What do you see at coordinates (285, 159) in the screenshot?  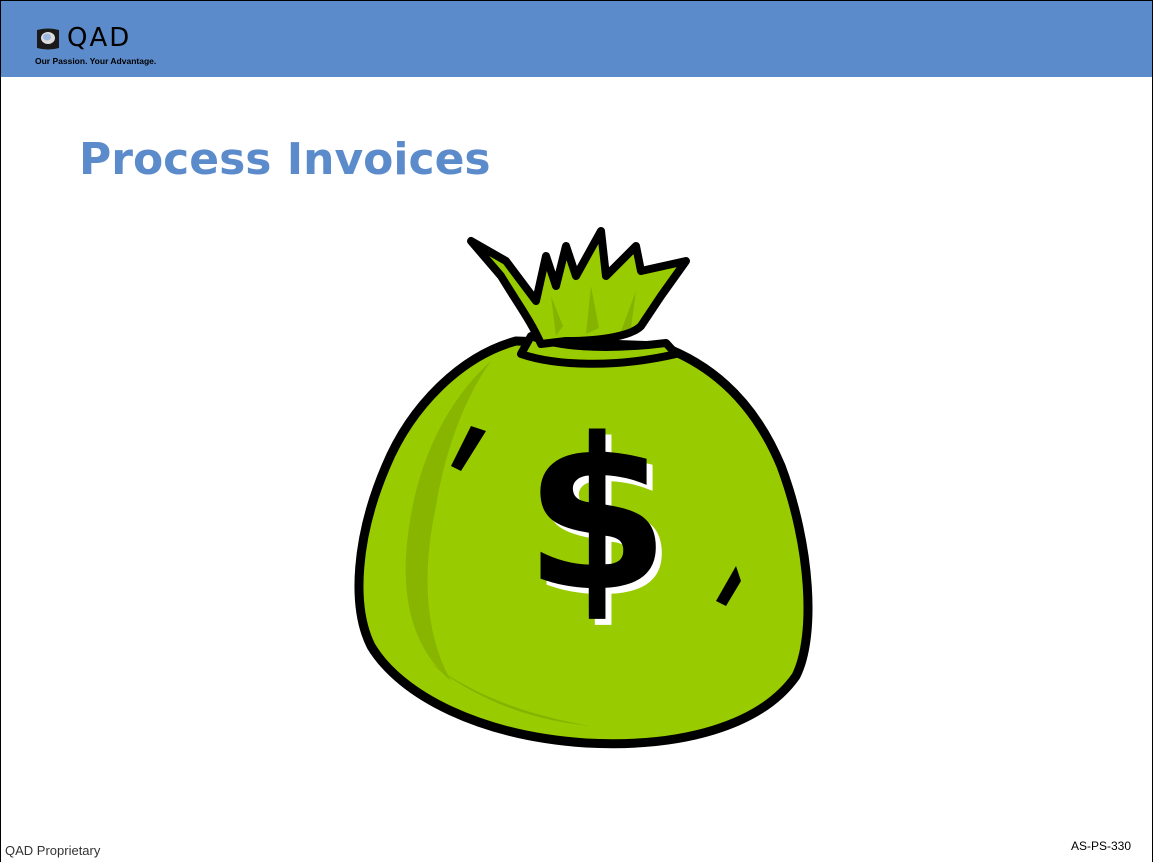 I see `slide-title: Process Invoices` at bounding box center [285, 159].